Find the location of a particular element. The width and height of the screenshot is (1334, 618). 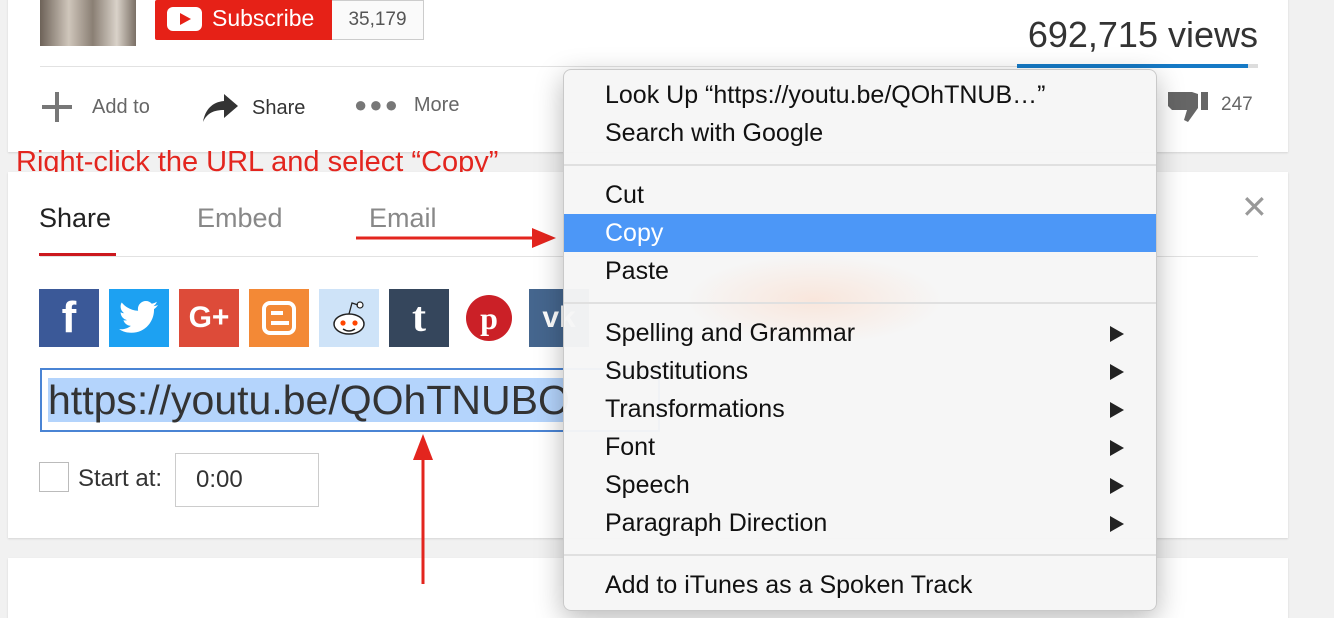

menu-item-font: Font is located at coordinates (860, 447).